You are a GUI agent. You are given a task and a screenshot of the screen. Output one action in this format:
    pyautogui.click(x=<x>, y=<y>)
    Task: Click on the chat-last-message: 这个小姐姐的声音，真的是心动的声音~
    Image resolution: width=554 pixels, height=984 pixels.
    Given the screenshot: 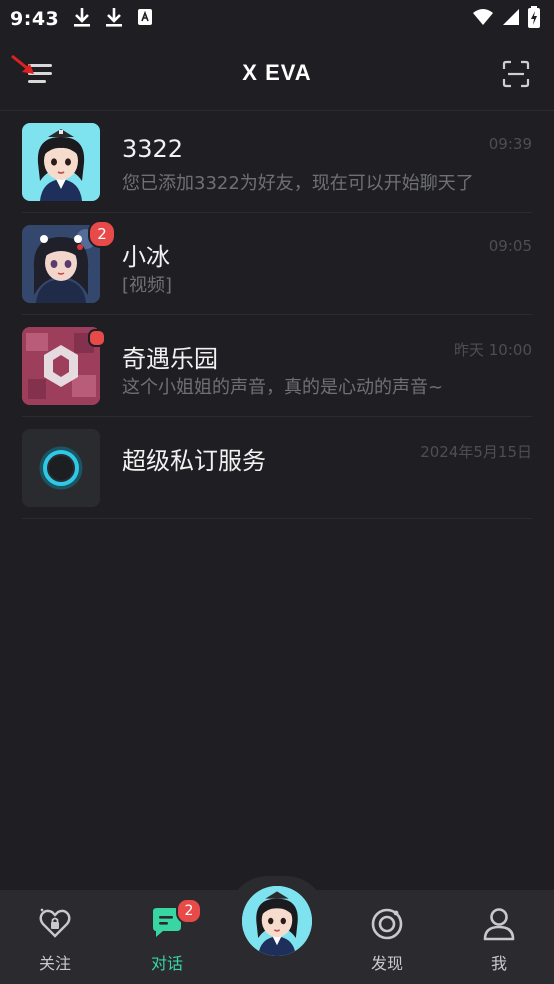 What is the action you would take?
    pyautogui.click(x=283, y=387)
    